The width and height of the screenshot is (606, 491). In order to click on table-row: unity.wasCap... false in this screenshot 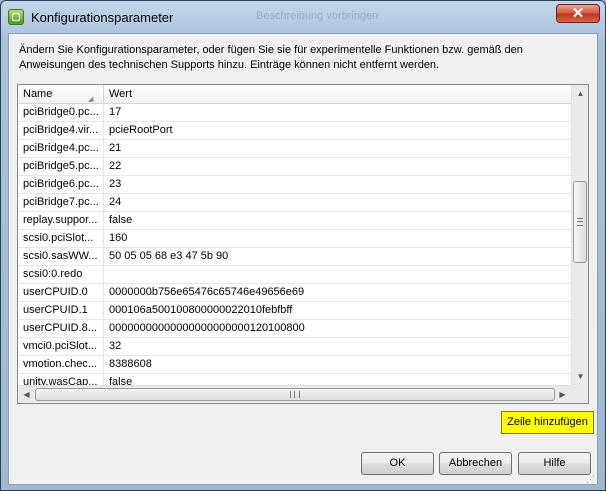, I will do `click(294, 379)`.